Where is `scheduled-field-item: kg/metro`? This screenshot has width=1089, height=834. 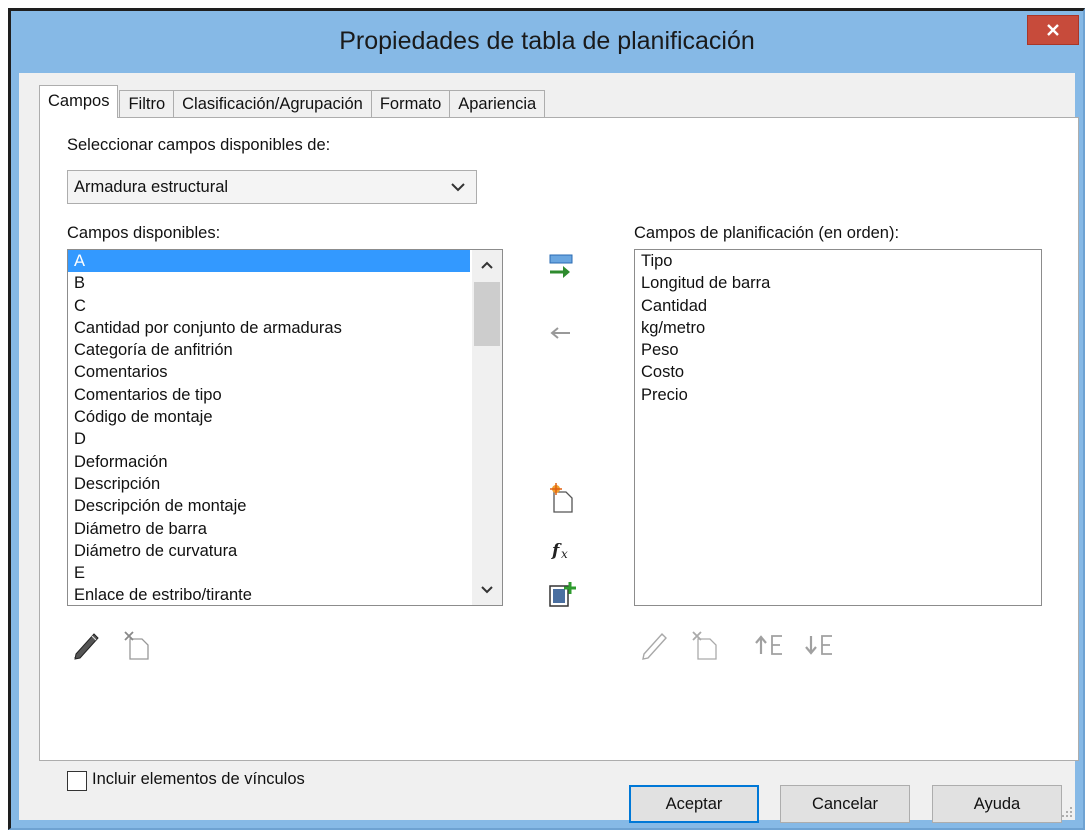
scheduled-field-item: kg/metro is located at coordinates (838, 328).